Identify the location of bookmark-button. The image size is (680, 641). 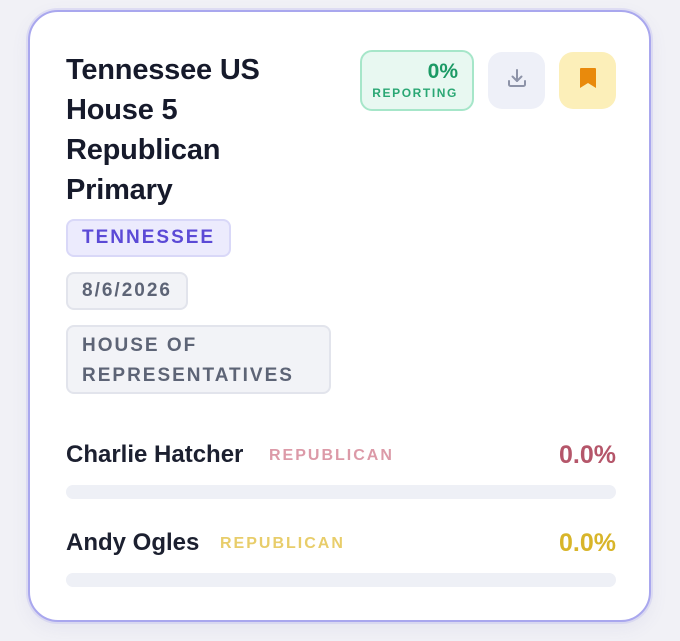
(587, 80).